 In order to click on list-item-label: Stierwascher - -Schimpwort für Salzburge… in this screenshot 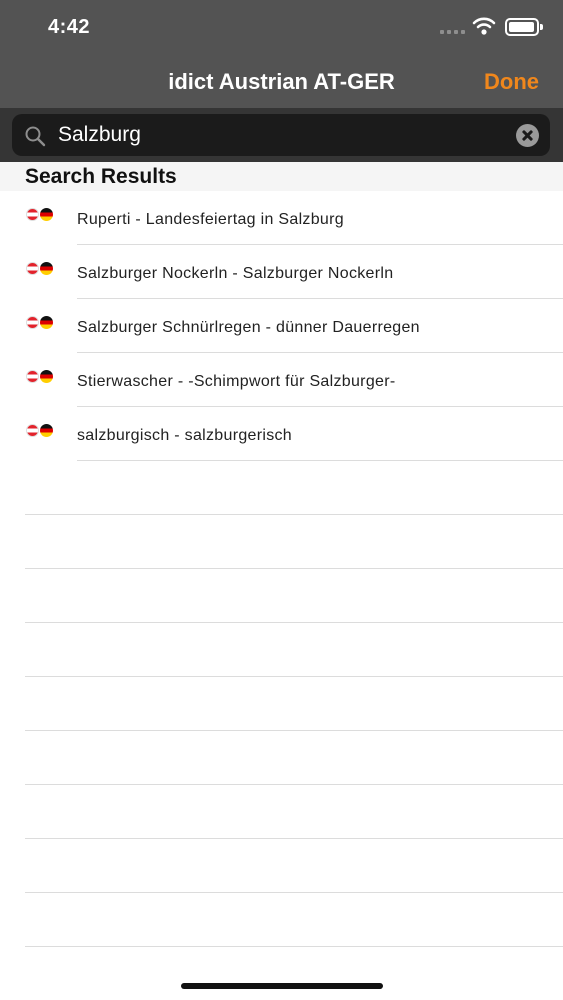, I will do `click(236, 381)`.